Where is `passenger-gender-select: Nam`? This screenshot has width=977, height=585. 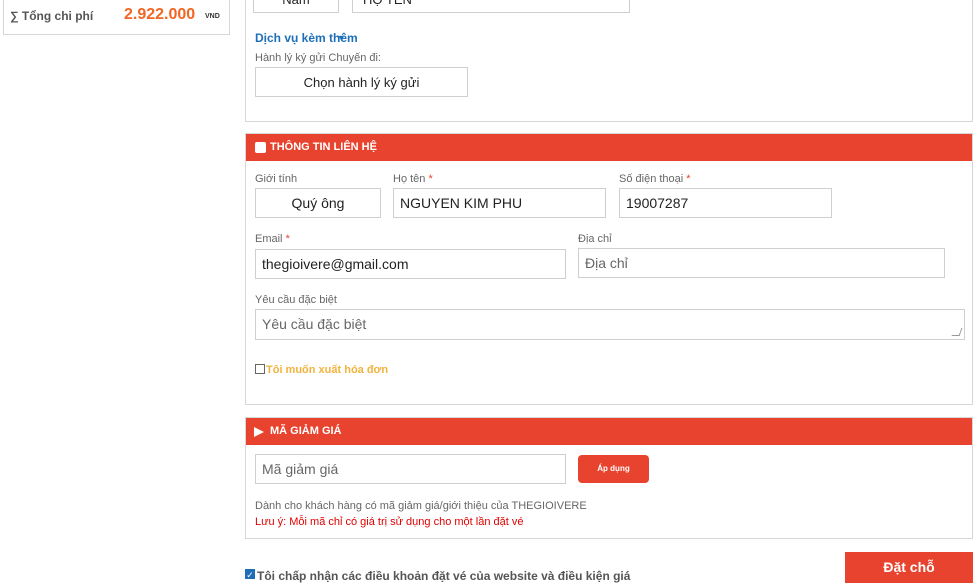
passenger-gender-select: Nam is located at coordinates (296, 6).